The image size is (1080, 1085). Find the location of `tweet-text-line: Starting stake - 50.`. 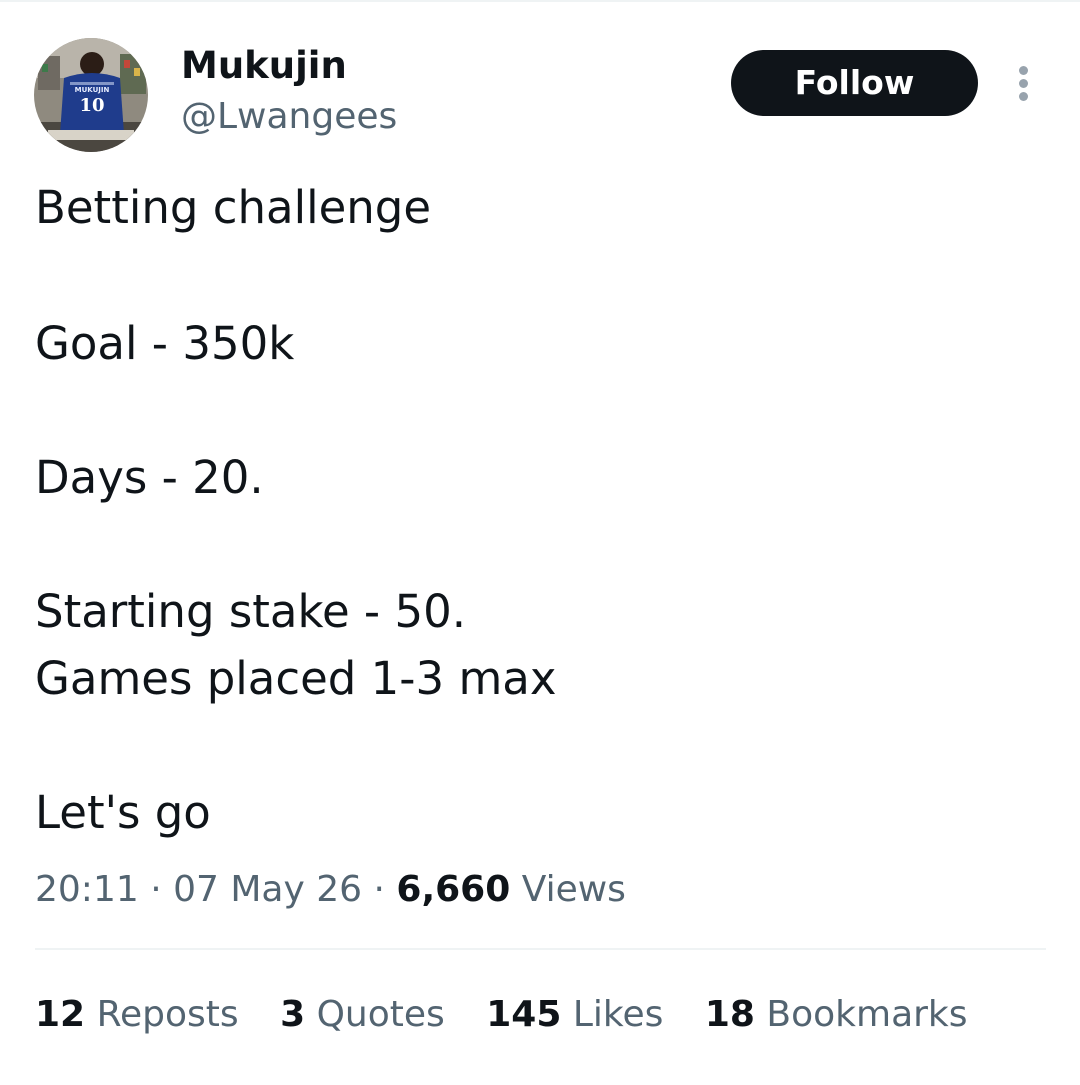

tweet-text-line: Starting stake - 50. is located at coordinates (251, 611).